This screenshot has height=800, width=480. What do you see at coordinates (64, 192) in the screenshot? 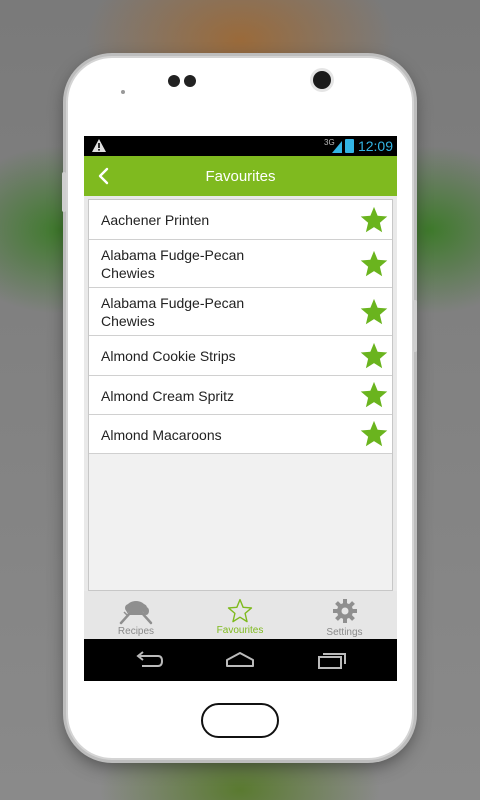
I see `volume-button` at bounding box center [64, 192].